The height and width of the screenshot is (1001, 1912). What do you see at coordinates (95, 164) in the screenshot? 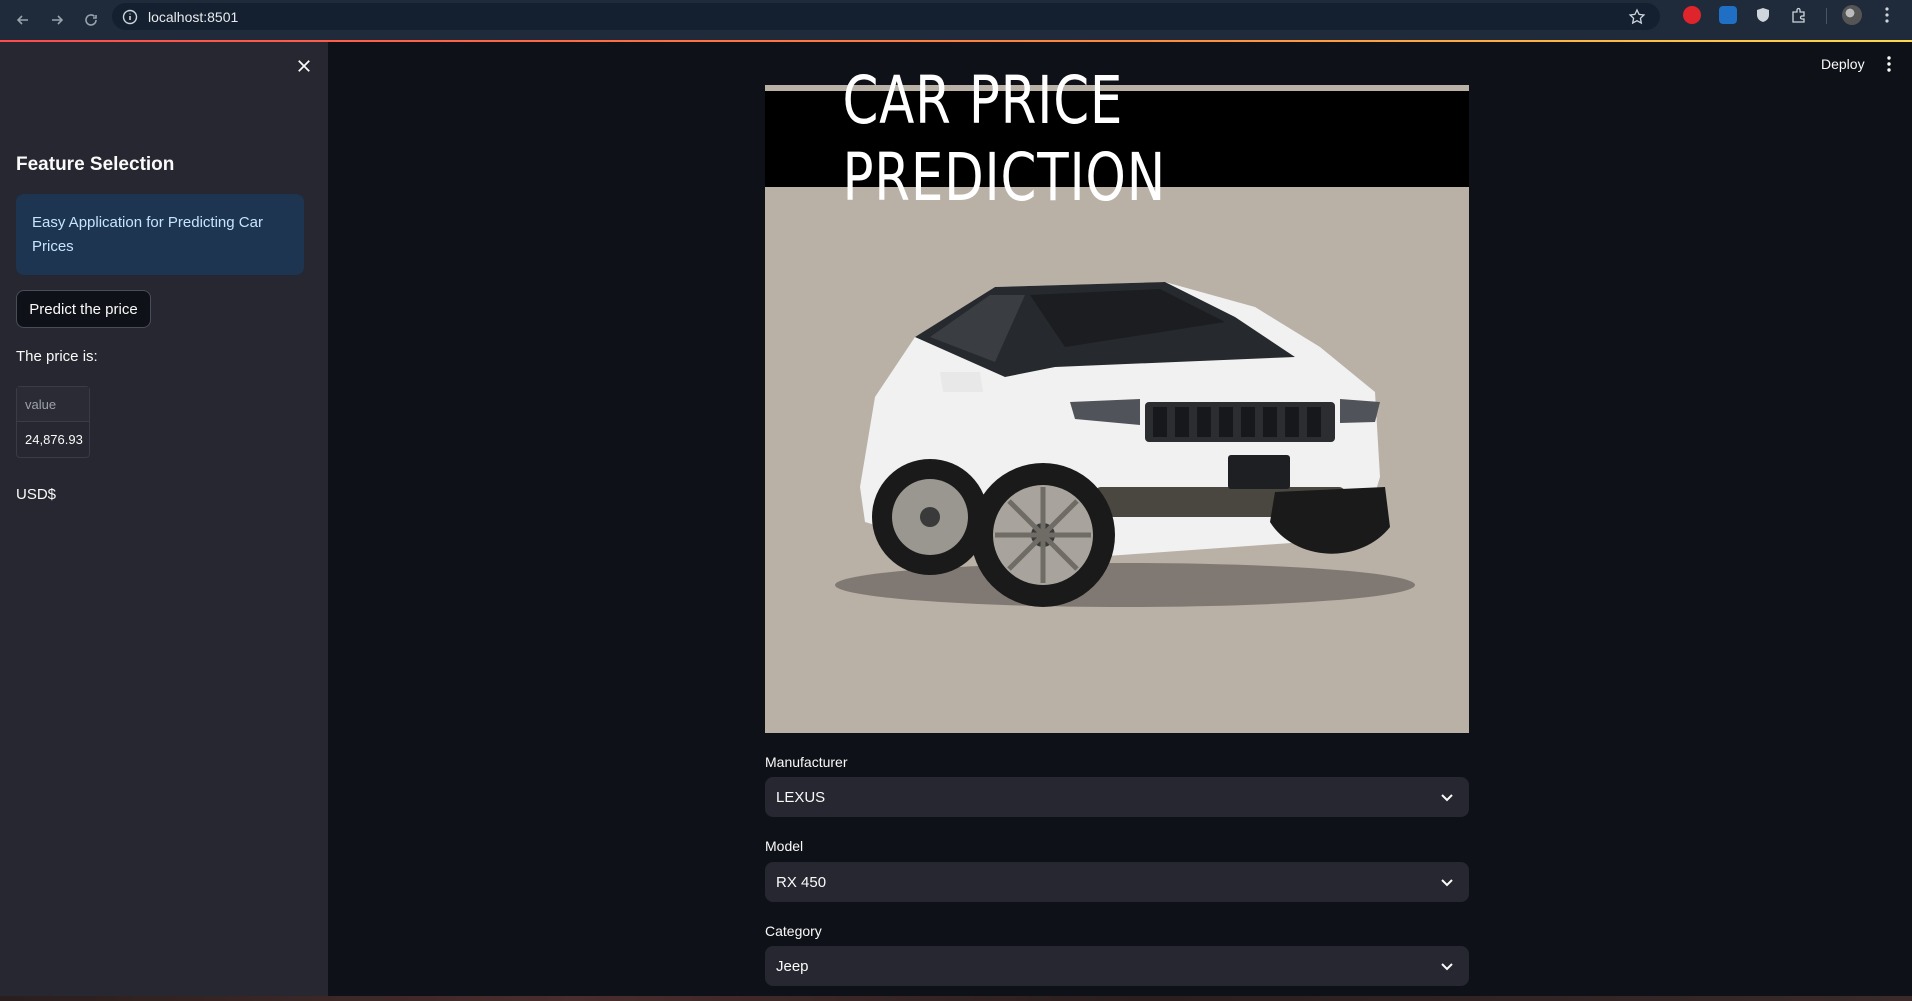
I see `sidebar-title: Feature Selection` at bounding box center [95, 164].